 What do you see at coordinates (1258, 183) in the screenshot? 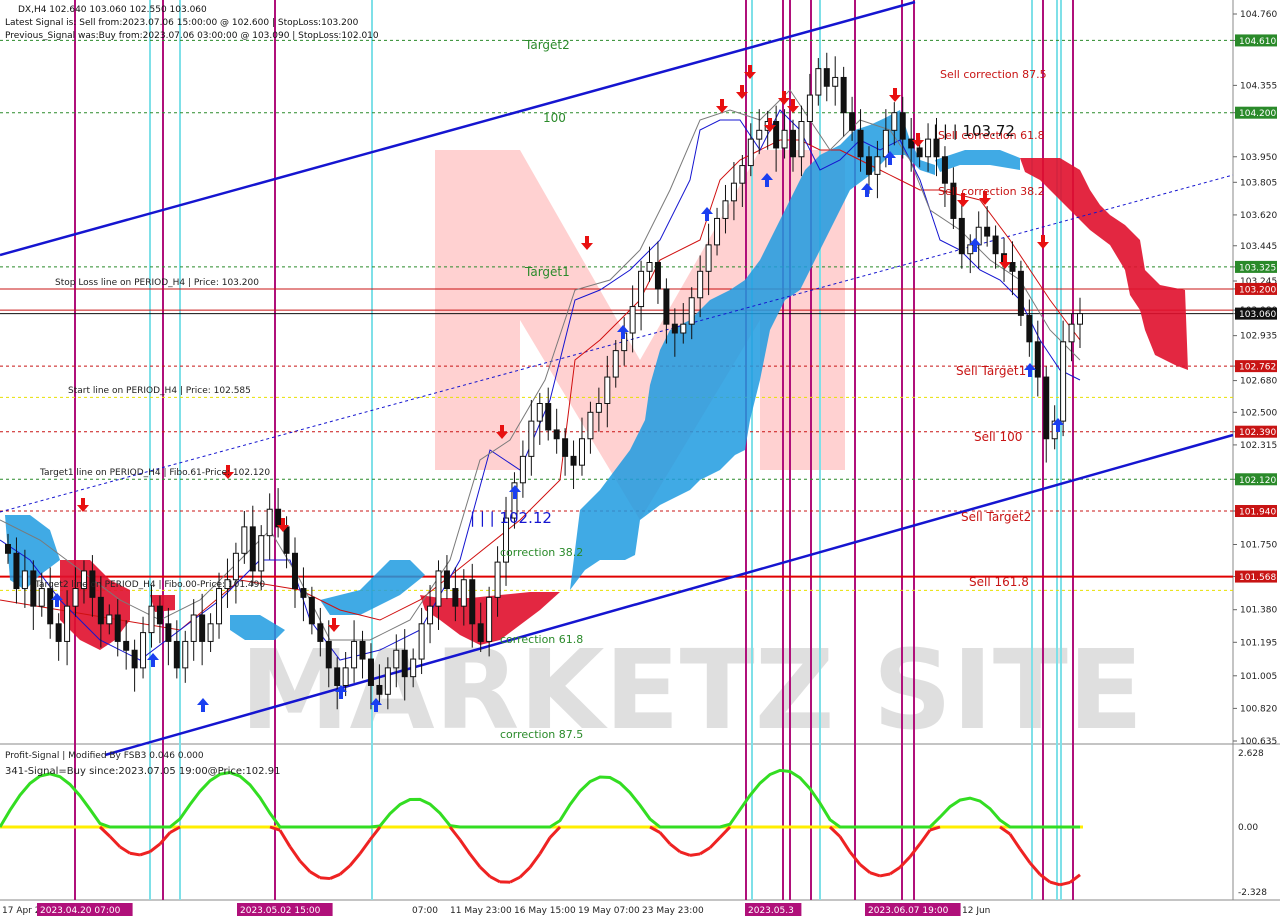
I see `price-tick-label: 103.805` at bounding box center [1258, 183].